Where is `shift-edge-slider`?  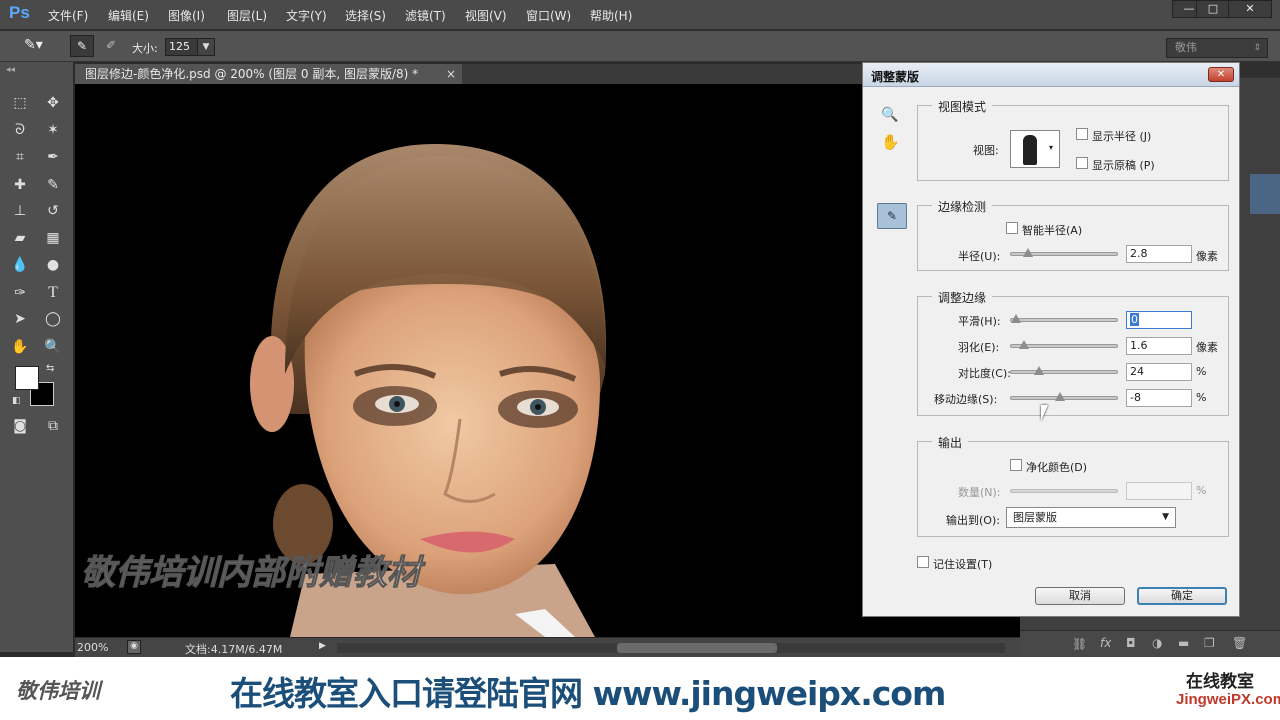 shift-edge-slider is located at coordinates (1064, 396).